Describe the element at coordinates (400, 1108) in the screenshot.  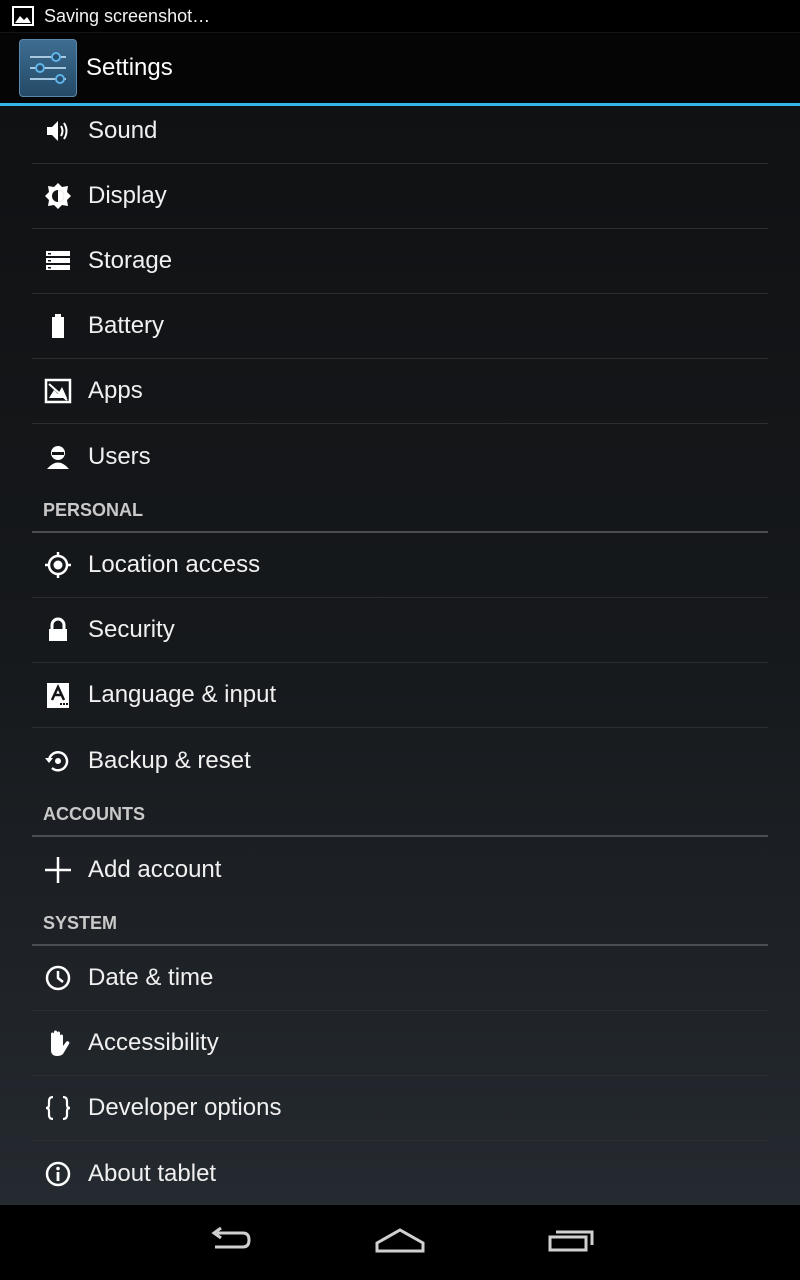
I see `settings-item-developer-options: Developer options` at that location.